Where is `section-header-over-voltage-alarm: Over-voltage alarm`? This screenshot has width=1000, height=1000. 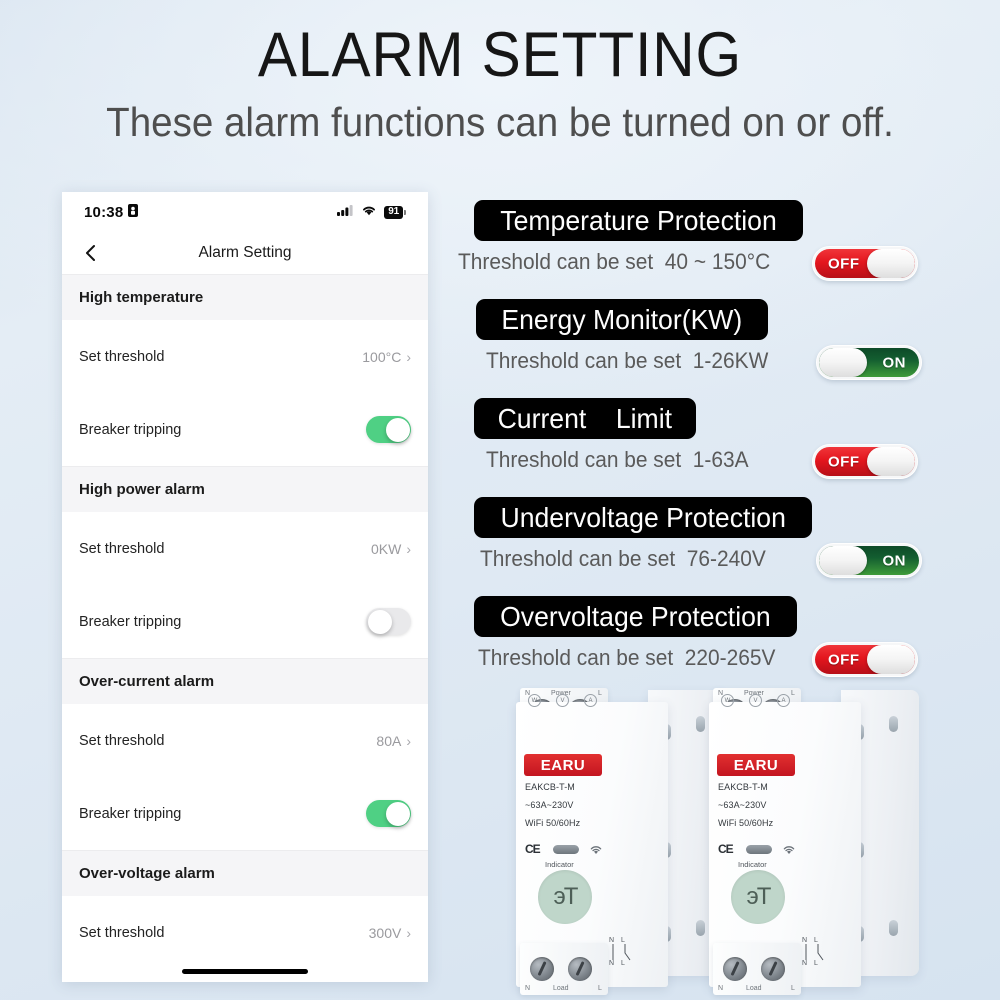 section-header-over-voltage-alarm: Over-voltage alarm is located at coordinates (245, 873).